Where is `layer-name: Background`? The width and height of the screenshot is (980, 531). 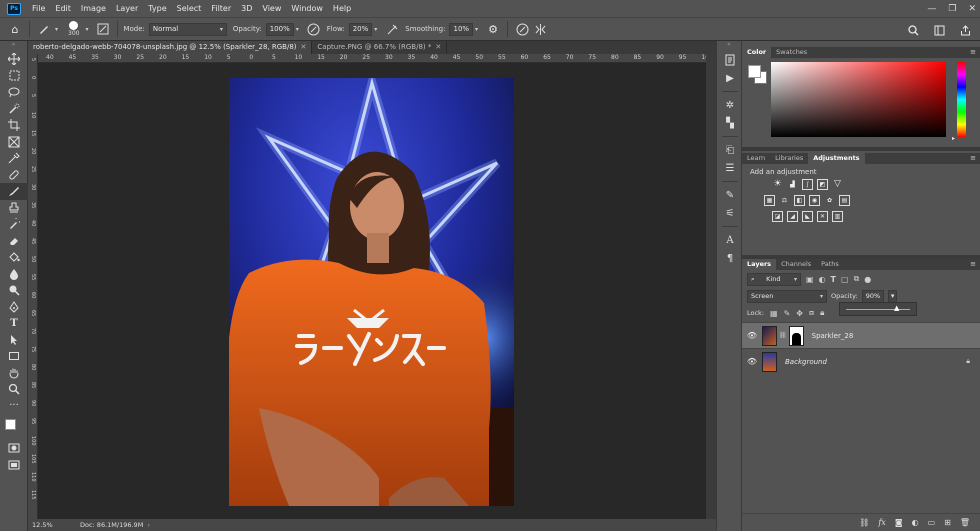
layer-name: Background is located at coordinates (806, 362).